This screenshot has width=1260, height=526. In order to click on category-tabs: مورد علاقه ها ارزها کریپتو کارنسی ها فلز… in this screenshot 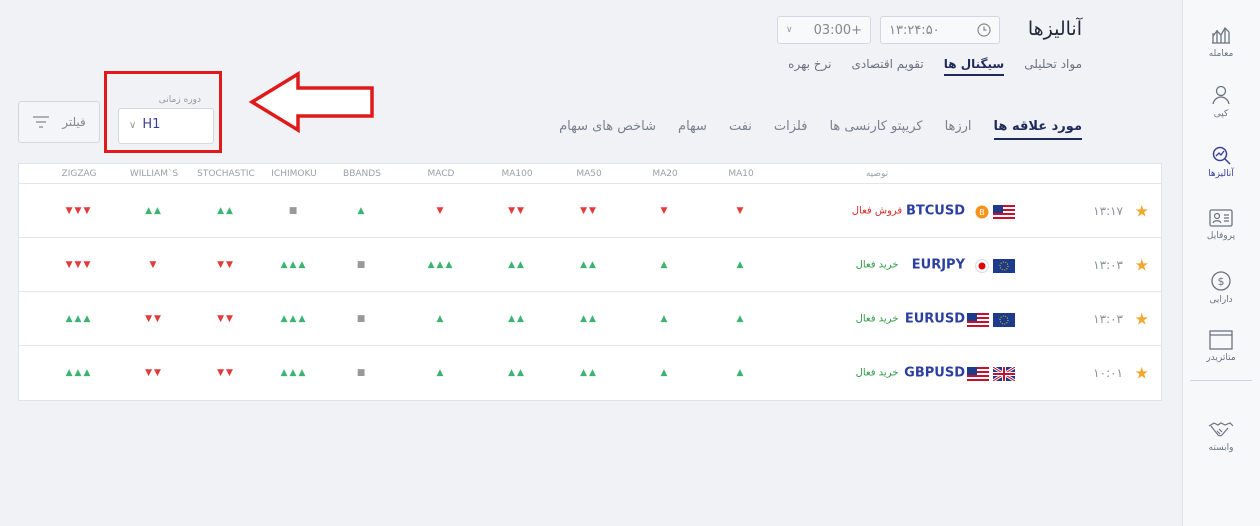, I will do `click(820, 129)`.